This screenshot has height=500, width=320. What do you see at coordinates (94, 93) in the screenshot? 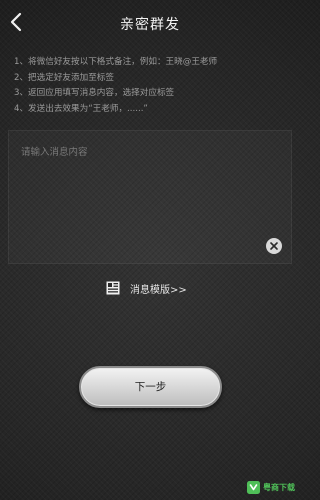
I see `instruction-step-3: 3、返回应用填写消息内容，选择对应标签` at bounding box center [94, 93].